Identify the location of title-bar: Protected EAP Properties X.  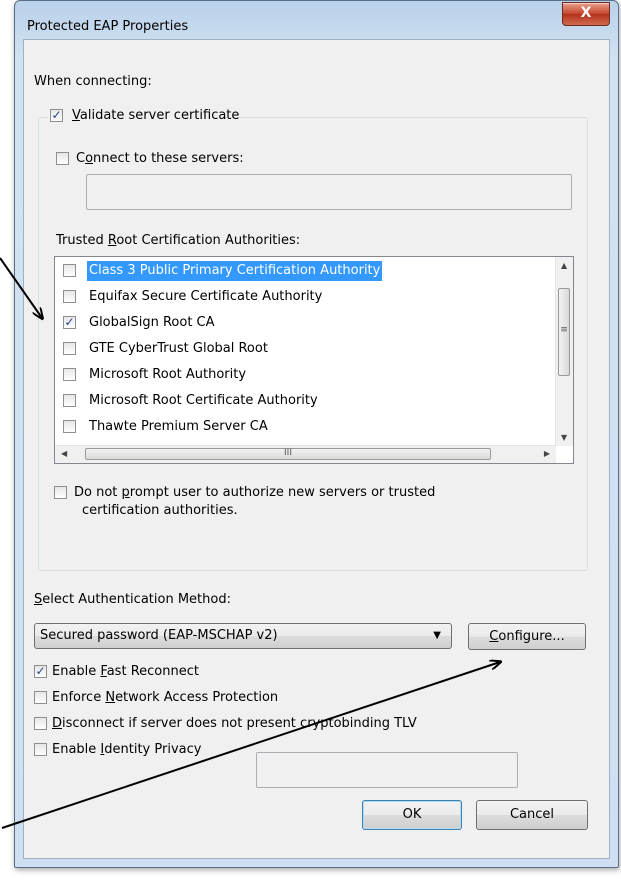
(316, 20).